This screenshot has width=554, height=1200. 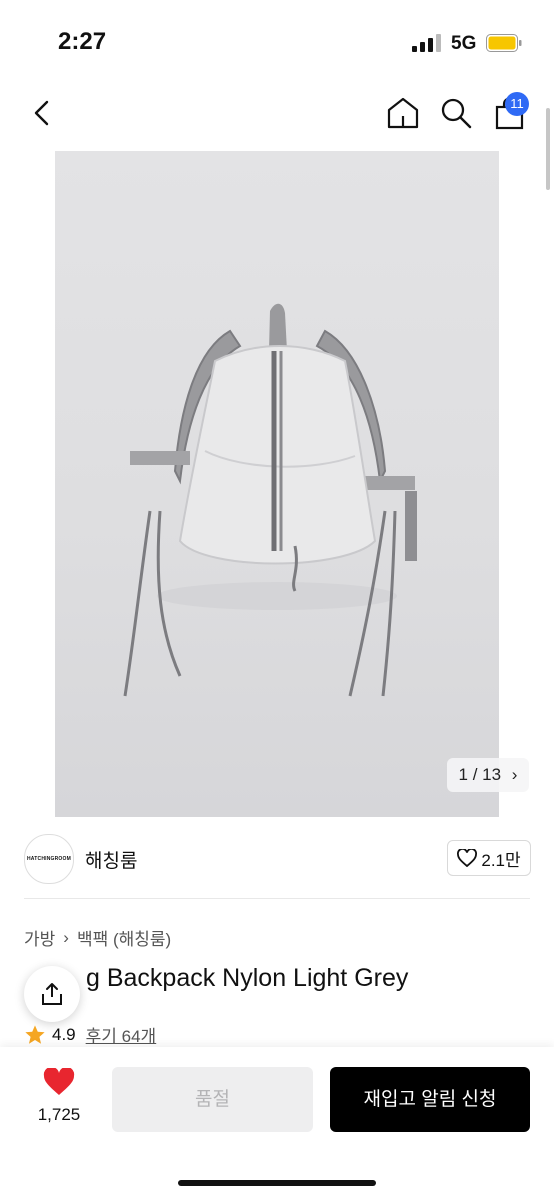 I want to click on status-bar: 2:27 5G, so click(x=277, y=44).